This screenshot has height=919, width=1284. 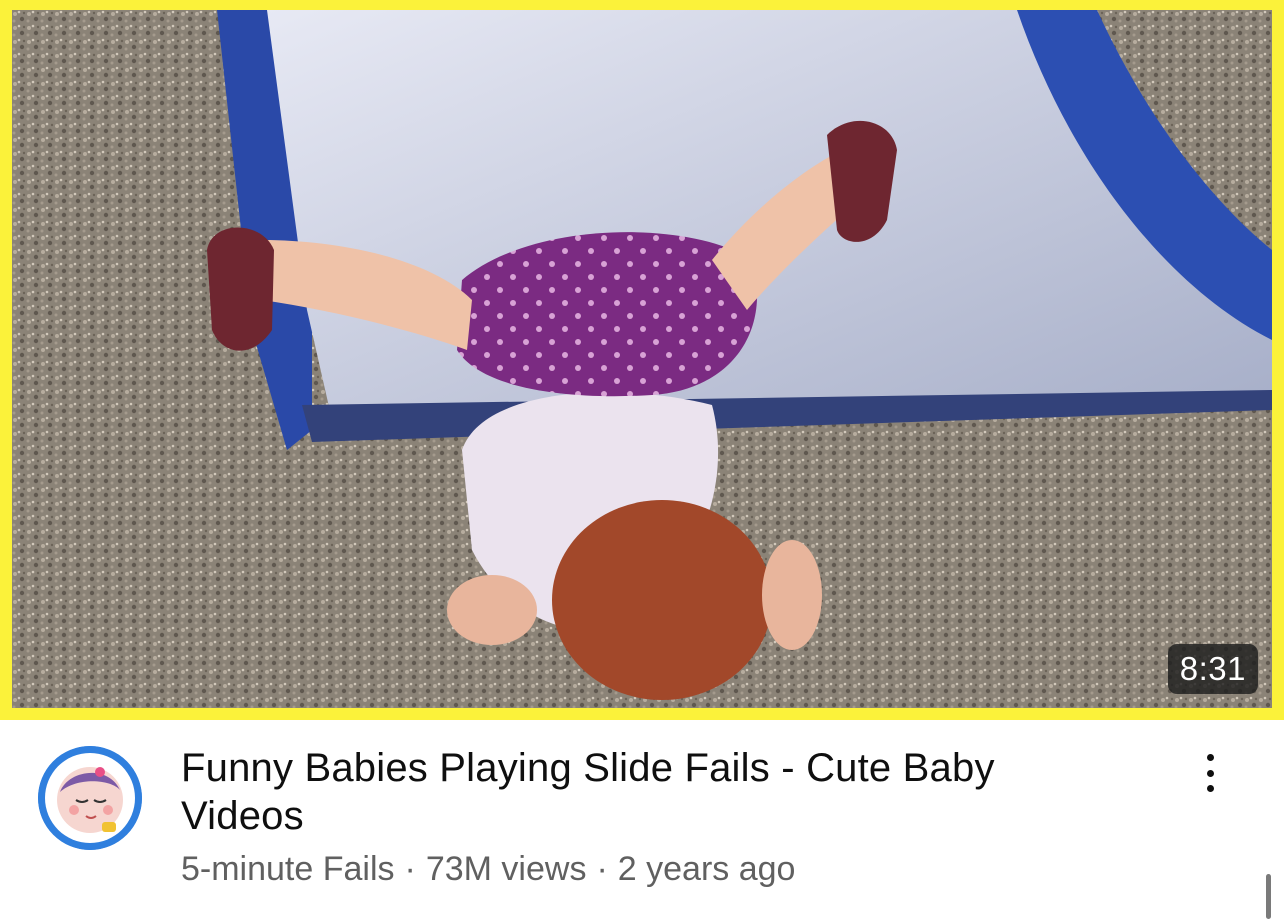 I want to click on channel-name: 5-minute Fails, so click(x=288, y=869).